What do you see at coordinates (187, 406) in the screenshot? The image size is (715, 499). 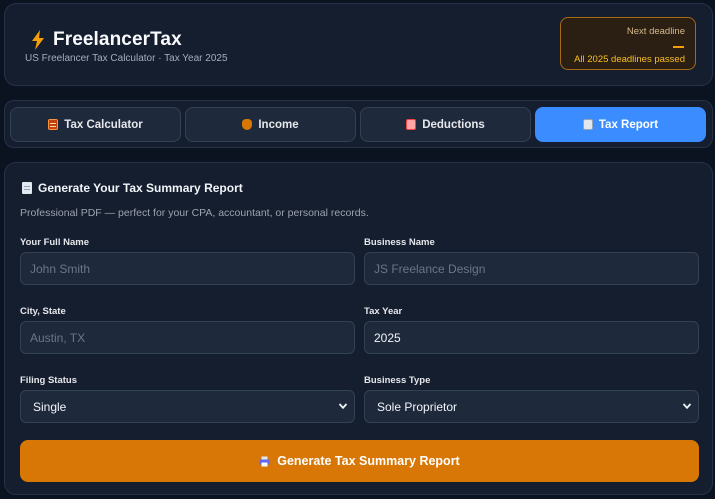 I see `filing-status-select: Single` at bounding box center [187, 406].